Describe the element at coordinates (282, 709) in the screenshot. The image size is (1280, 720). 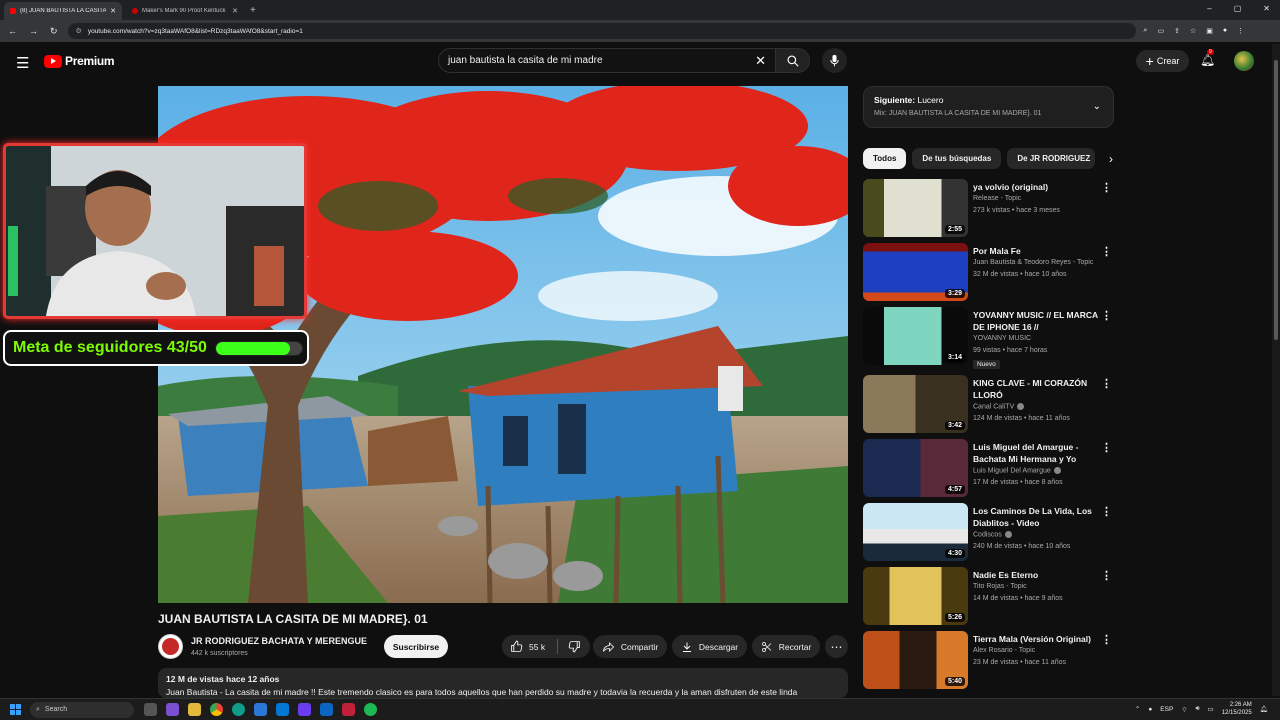
I see `mail-icon` at that location.